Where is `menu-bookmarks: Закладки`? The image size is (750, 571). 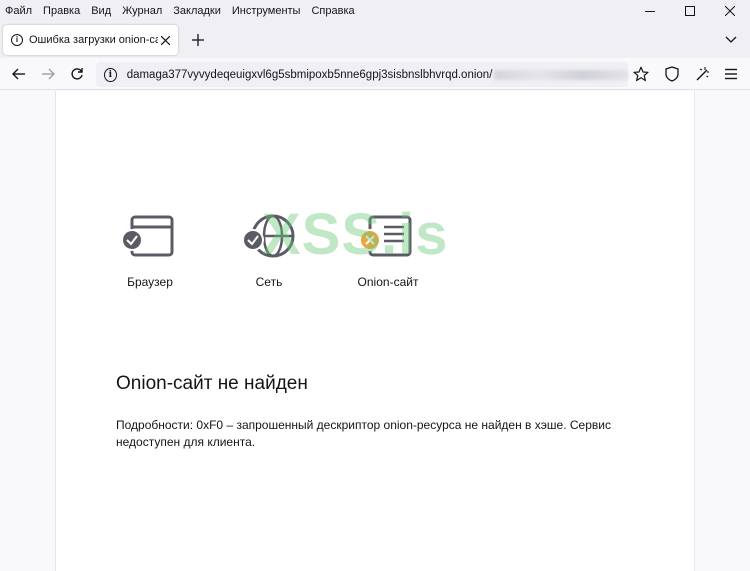 menu-bookmarks: Закладки is located at coordinates (197, 11).